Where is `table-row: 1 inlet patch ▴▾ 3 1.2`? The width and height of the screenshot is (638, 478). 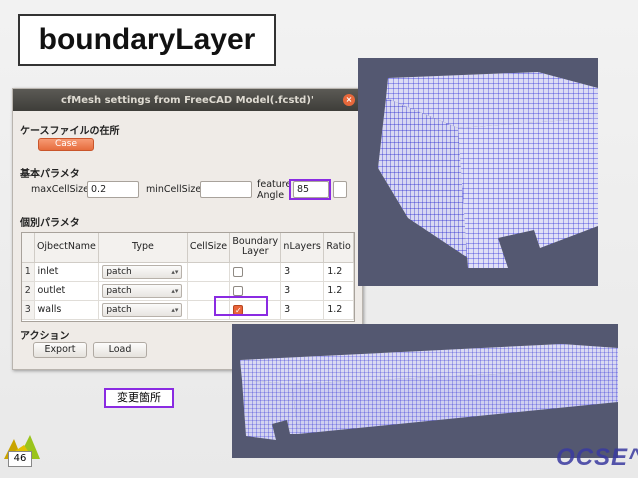
table-row: 1 inlet patch ▴▾ 3 1.2 is located at coordinates (188, 272).